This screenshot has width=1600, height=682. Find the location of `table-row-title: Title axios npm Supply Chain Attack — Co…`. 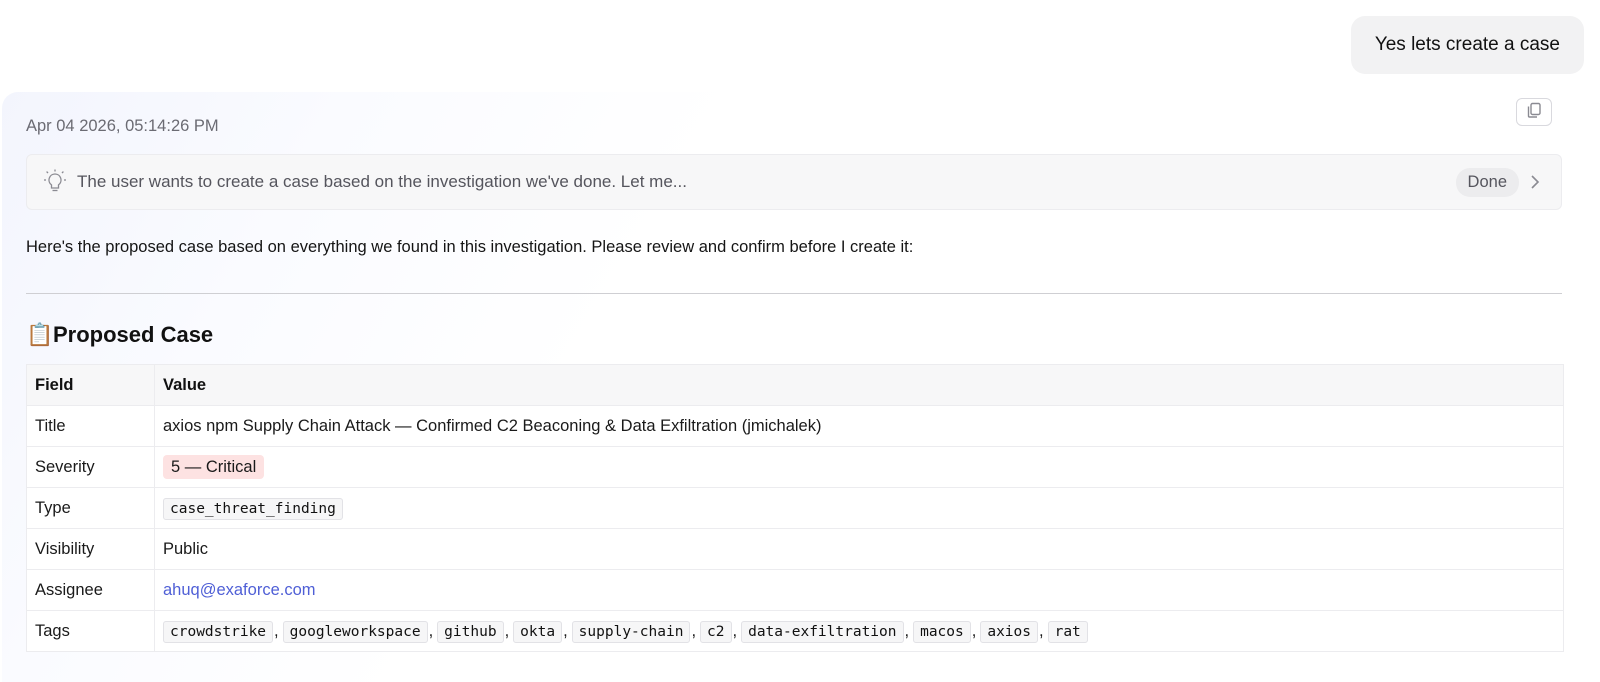

table-row-title: Title axios npm Supply Chain Attack — Co… is located at coordinates (795, 426).